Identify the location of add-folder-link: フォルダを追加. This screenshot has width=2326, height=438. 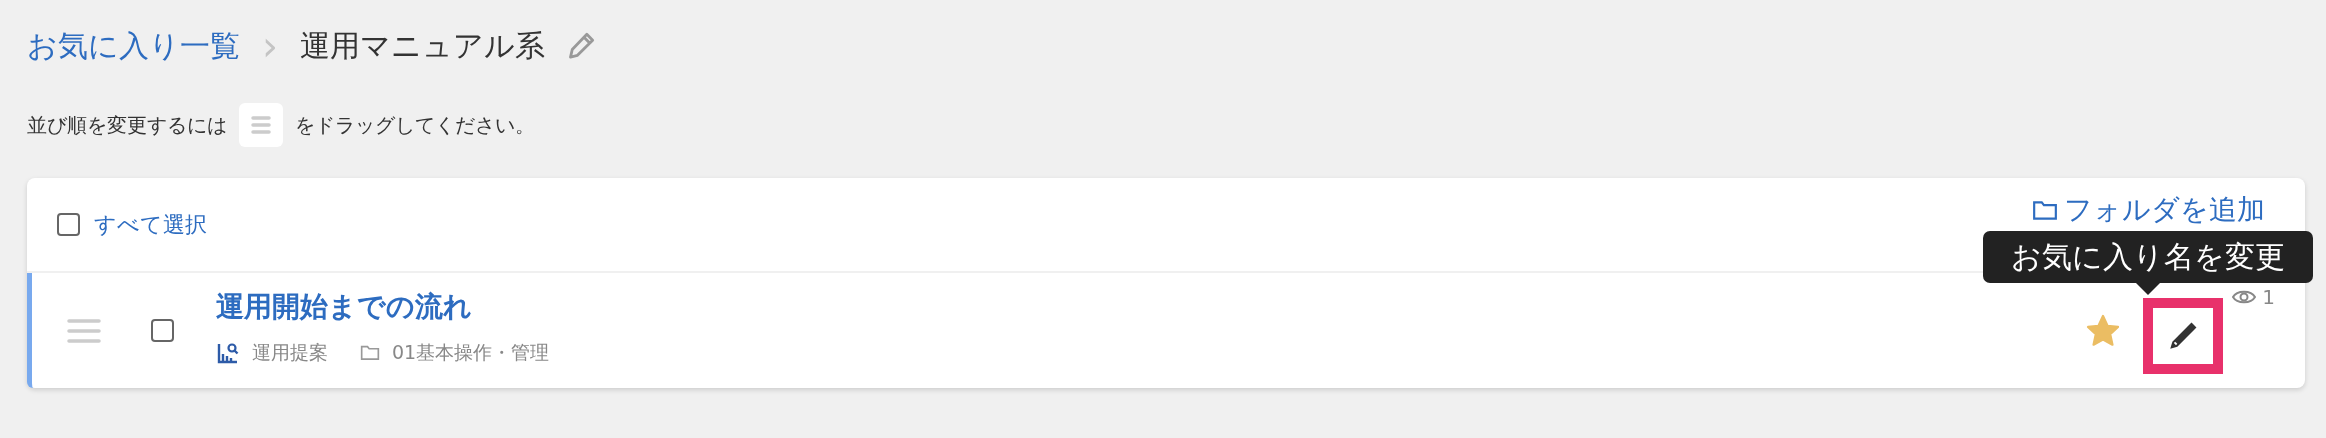
(2164, 209).